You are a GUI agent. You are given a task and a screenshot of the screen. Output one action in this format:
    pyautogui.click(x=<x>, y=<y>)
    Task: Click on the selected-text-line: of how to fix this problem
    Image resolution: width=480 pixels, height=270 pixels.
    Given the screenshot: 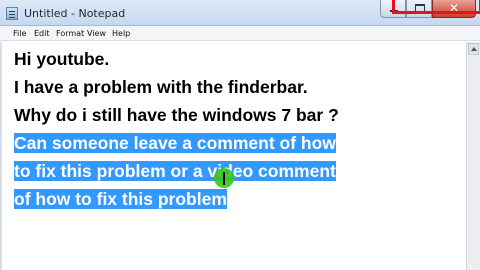 What is the action you would take?
    pyautogui.click(x=120, y=199)
    